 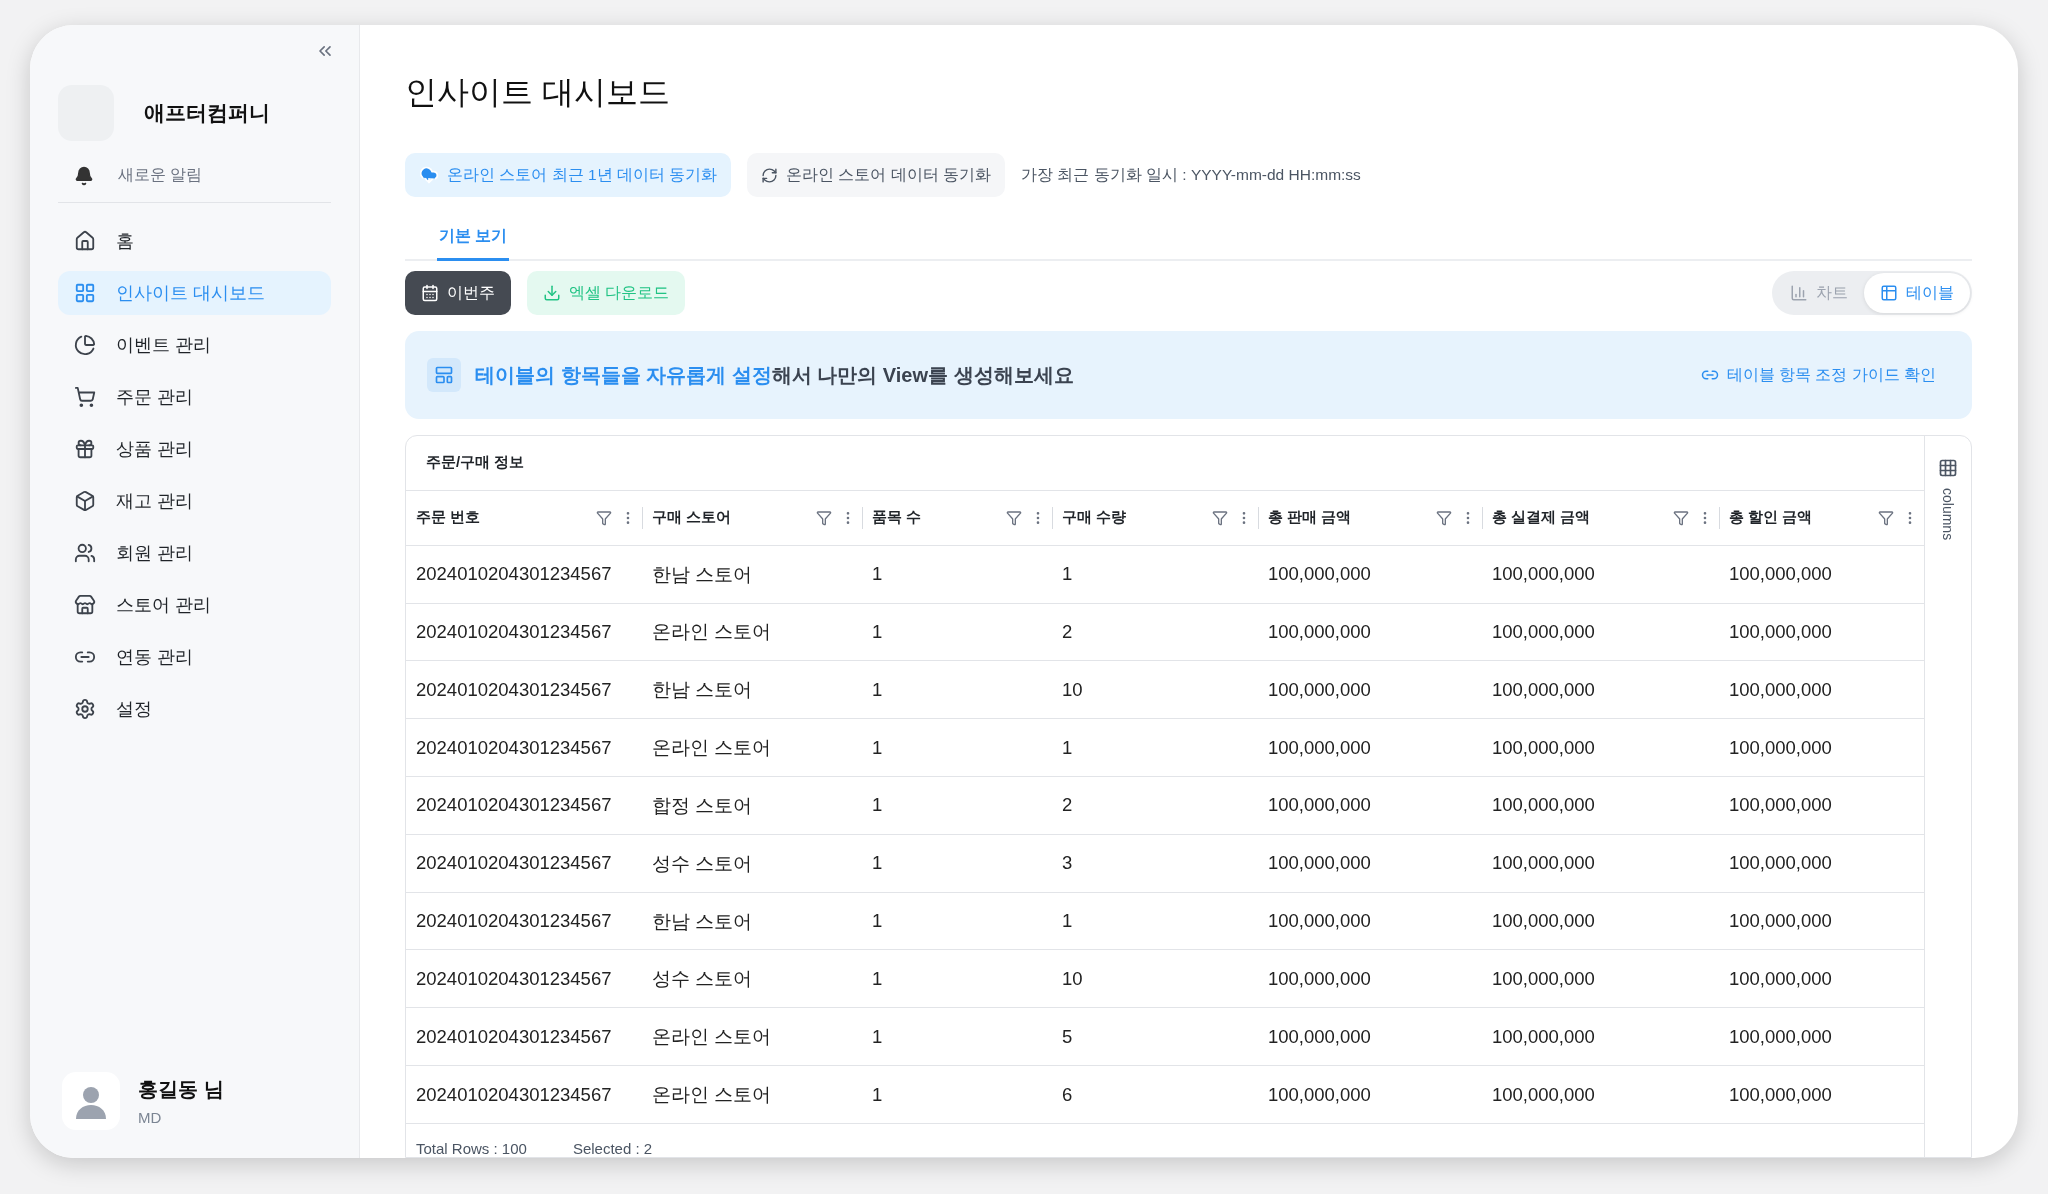 I want to click on house-icon, so click(x=85, y=241).